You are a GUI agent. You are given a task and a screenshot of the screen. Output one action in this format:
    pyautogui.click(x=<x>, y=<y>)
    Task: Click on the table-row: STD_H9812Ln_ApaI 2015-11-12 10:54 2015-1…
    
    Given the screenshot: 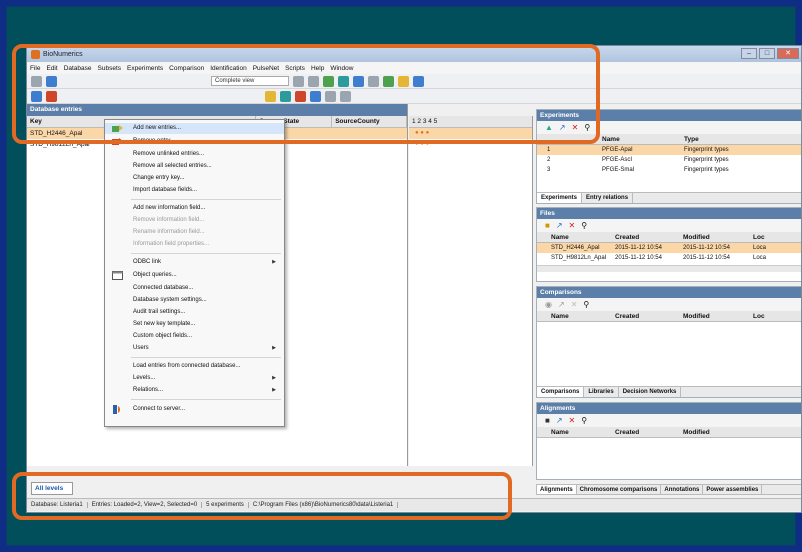 What is the action you would take?
    pyautogui.click(x=669, y=258)
    